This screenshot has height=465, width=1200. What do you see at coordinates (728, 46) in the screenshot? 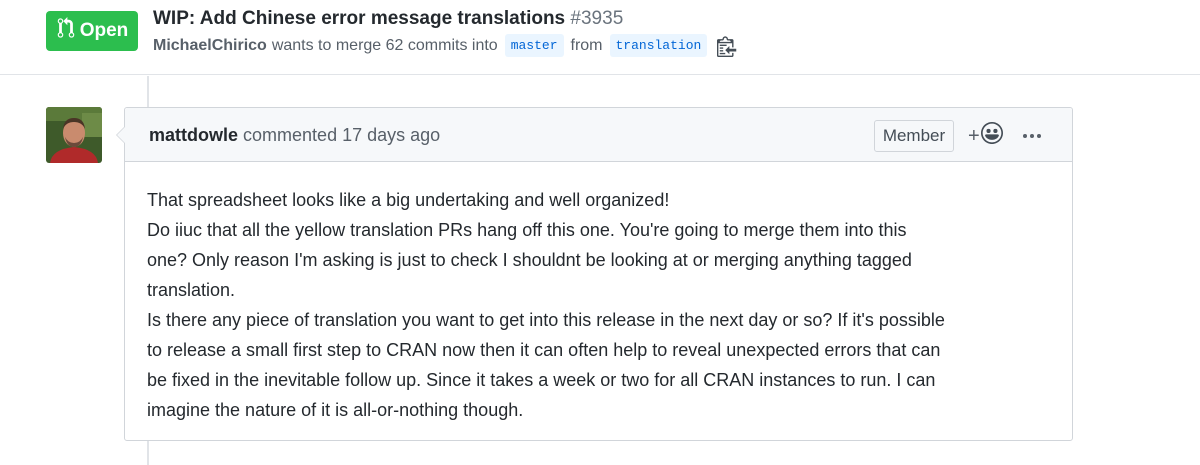
I see `clippy-icon` at bounding box center [728, 46].